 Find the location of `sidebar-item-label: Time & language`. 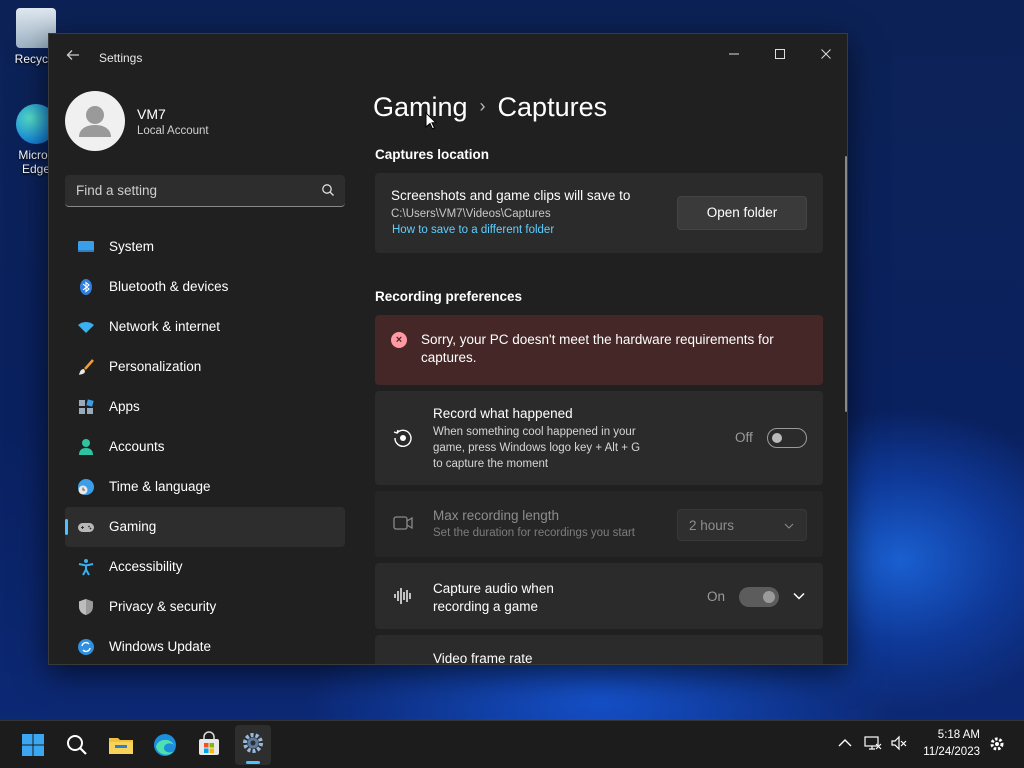

sidebar-item-label: Time & language is located at coordinates (160, 486).